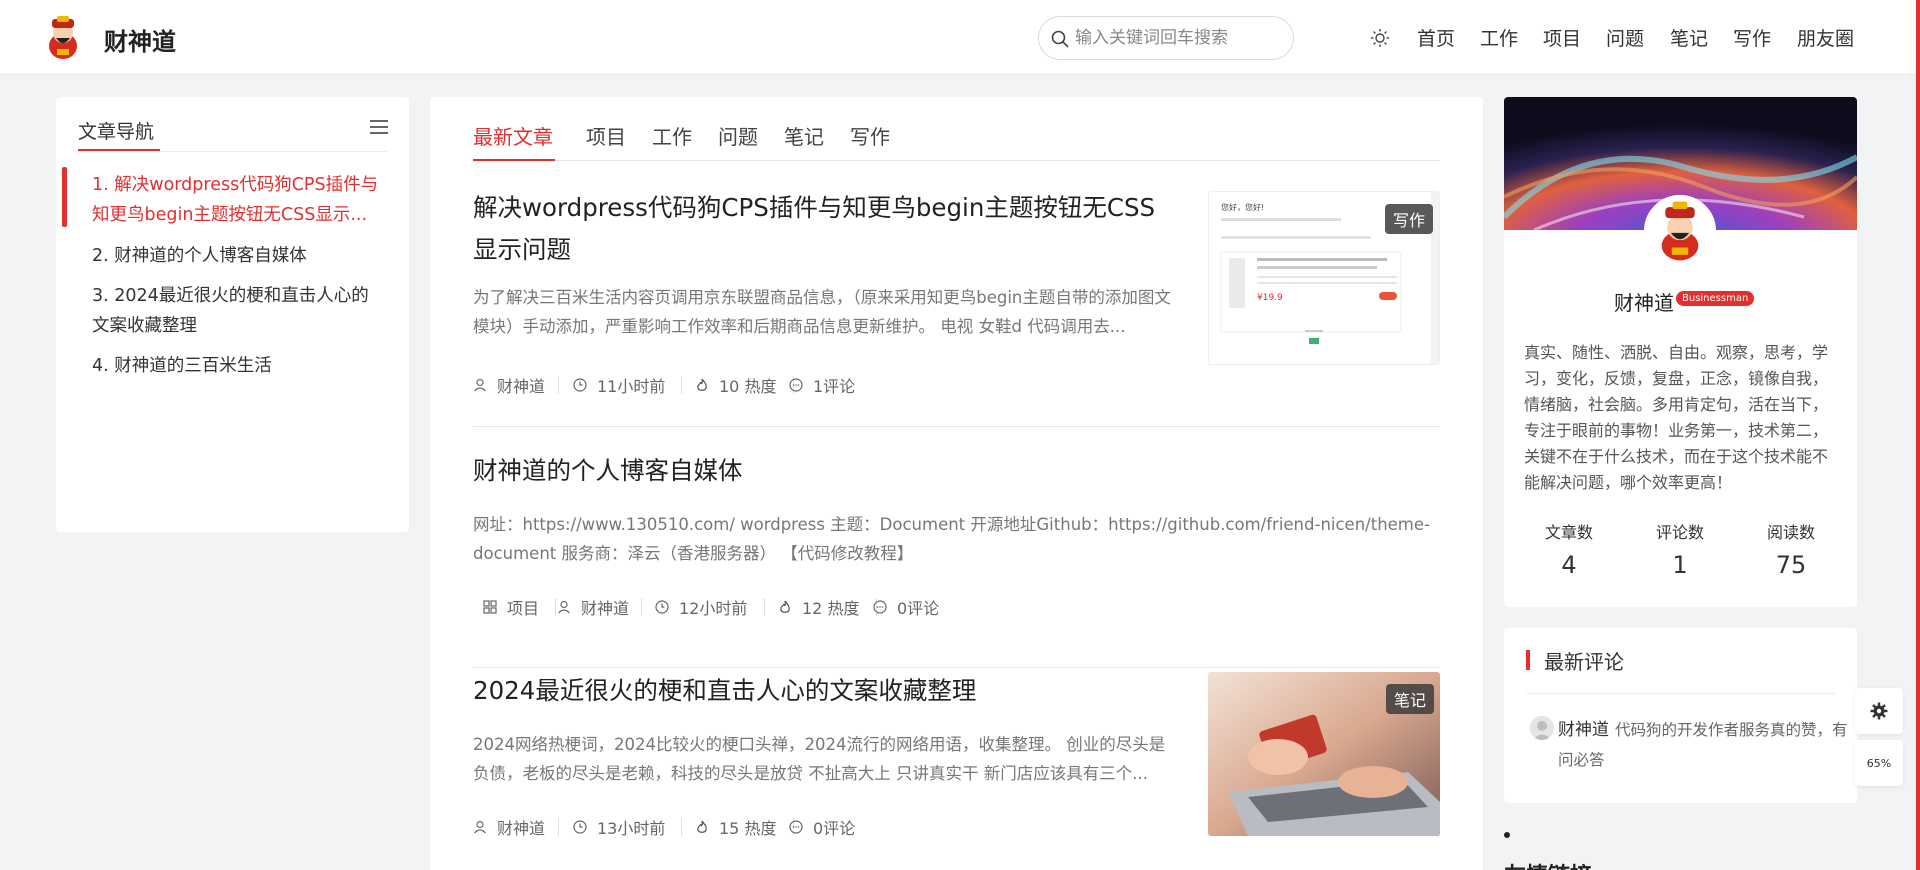 The image size is (1920, 870). Describe the element at coordinates (1918, 435) in the screenshot. I see `scroll-progress-bar` at that location.